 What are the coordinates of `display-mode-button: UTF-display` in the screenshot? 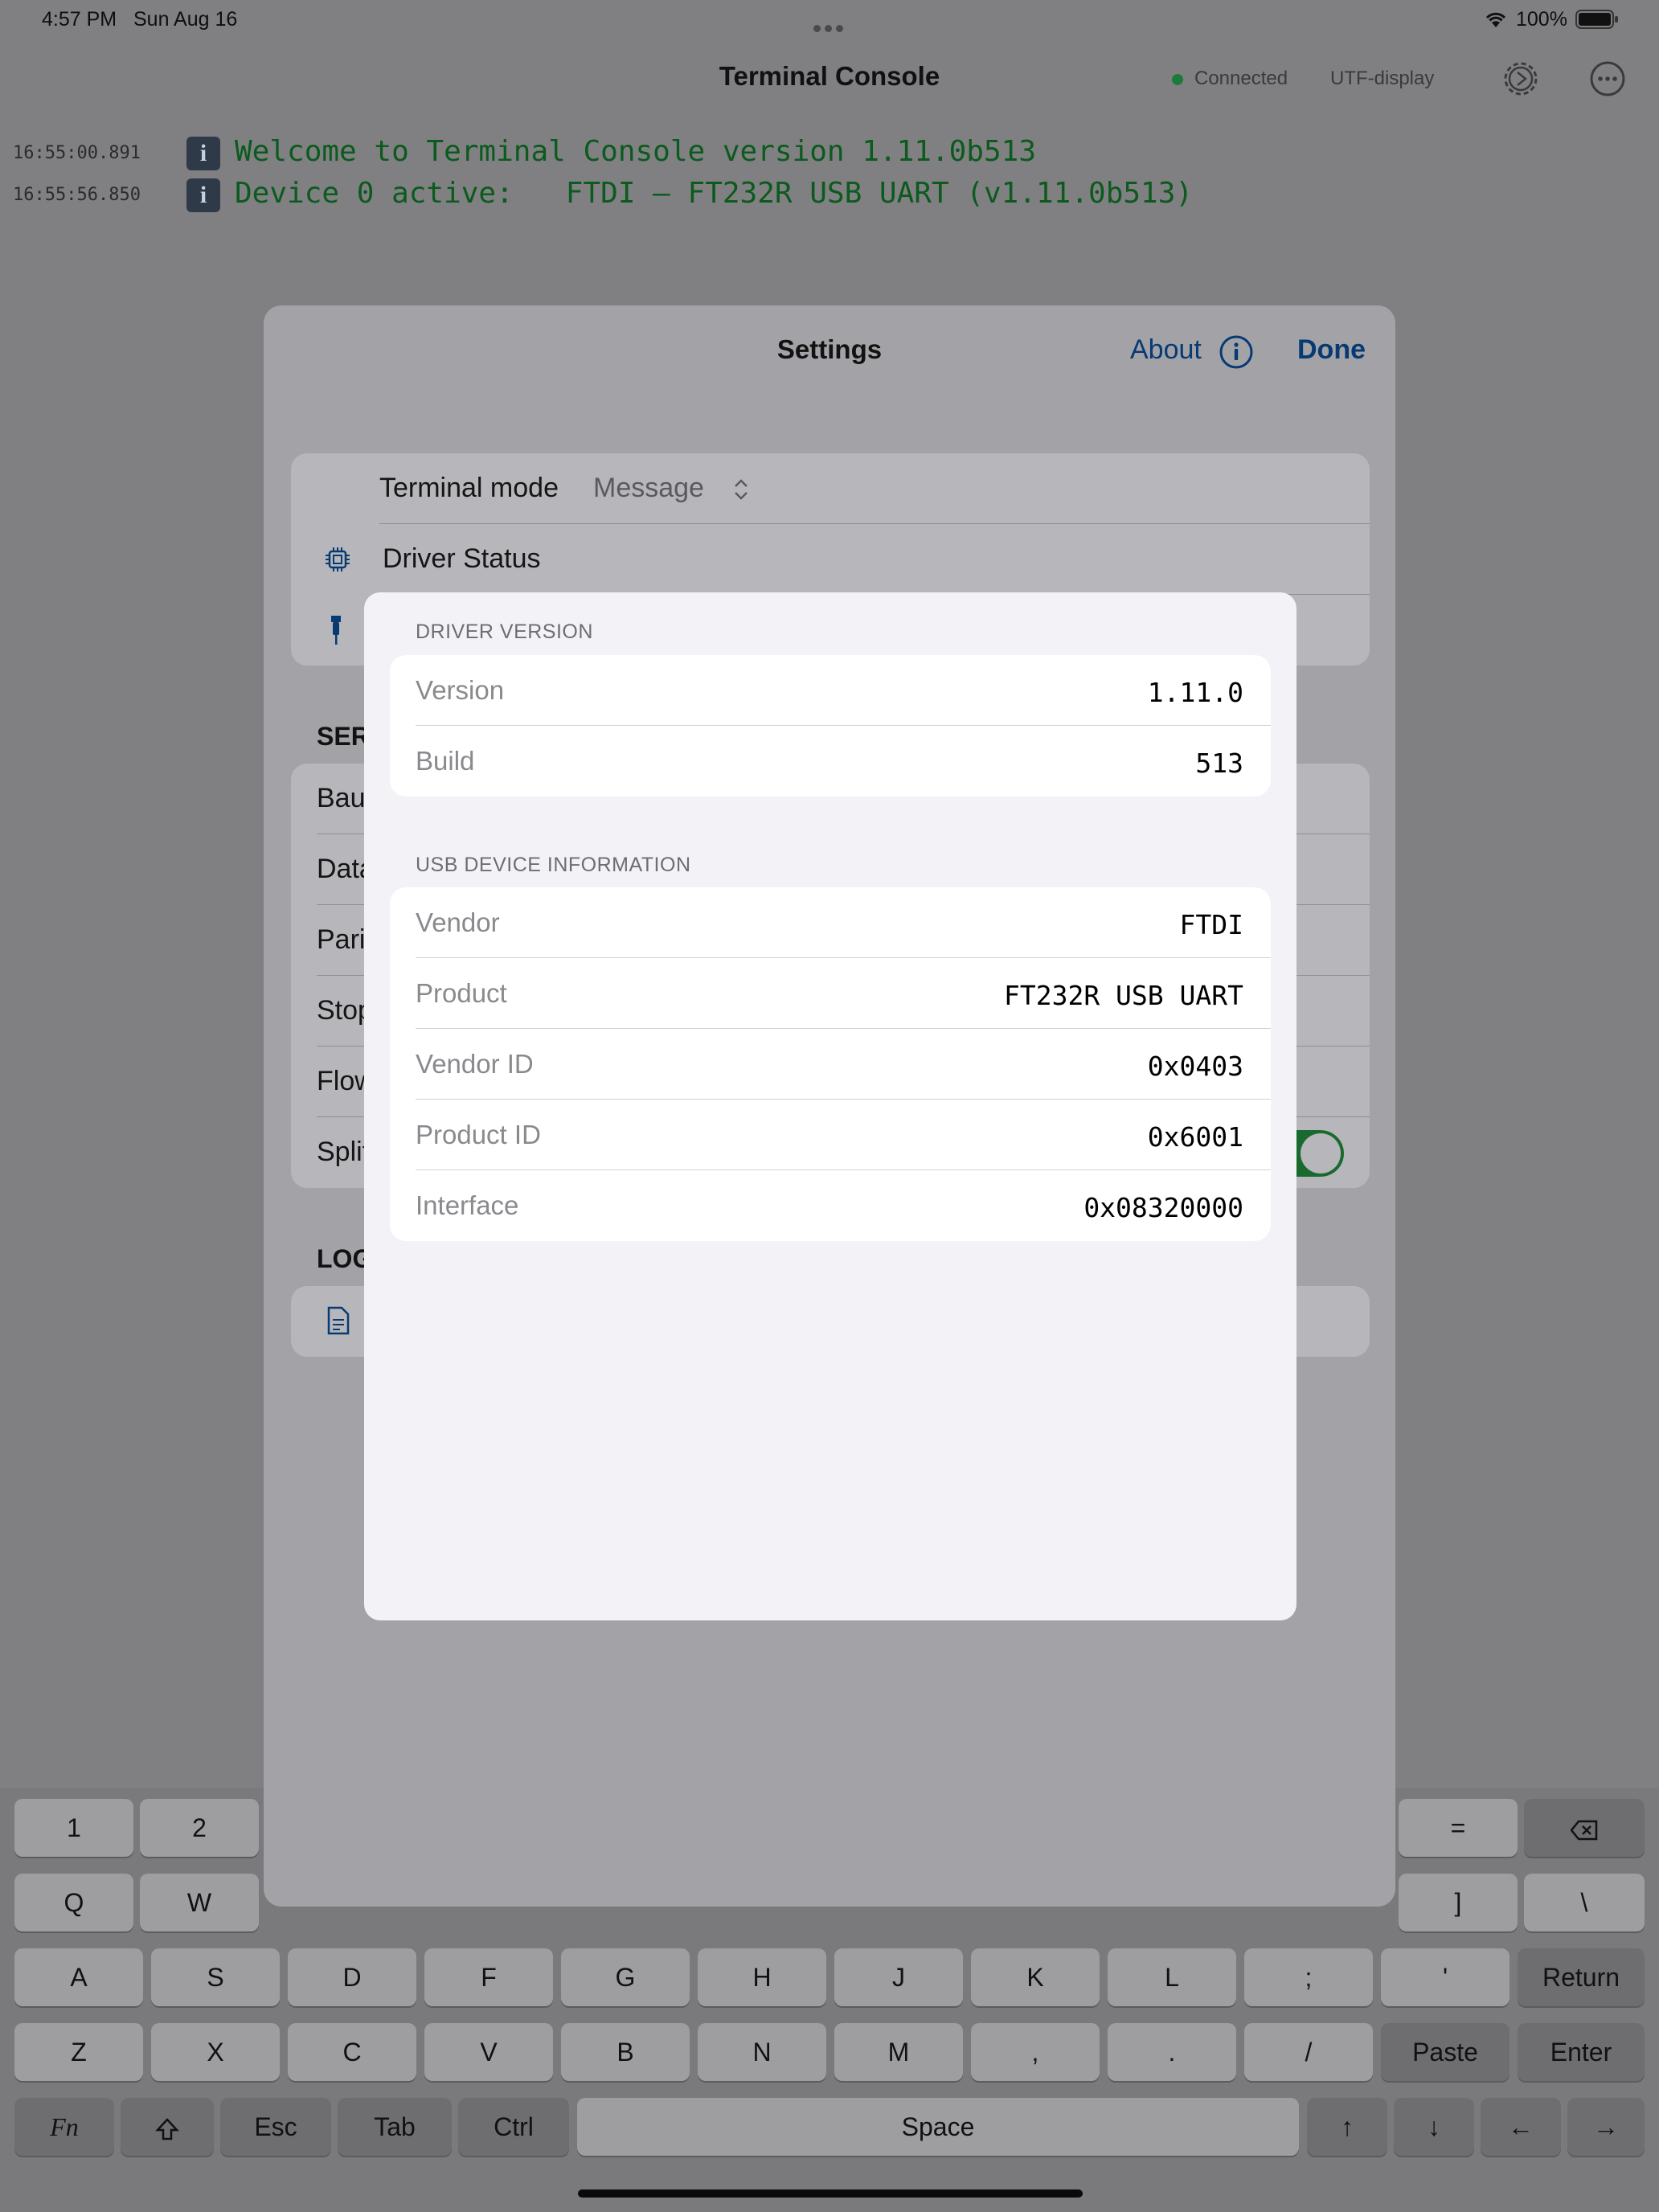 It's located at (1382, 79).